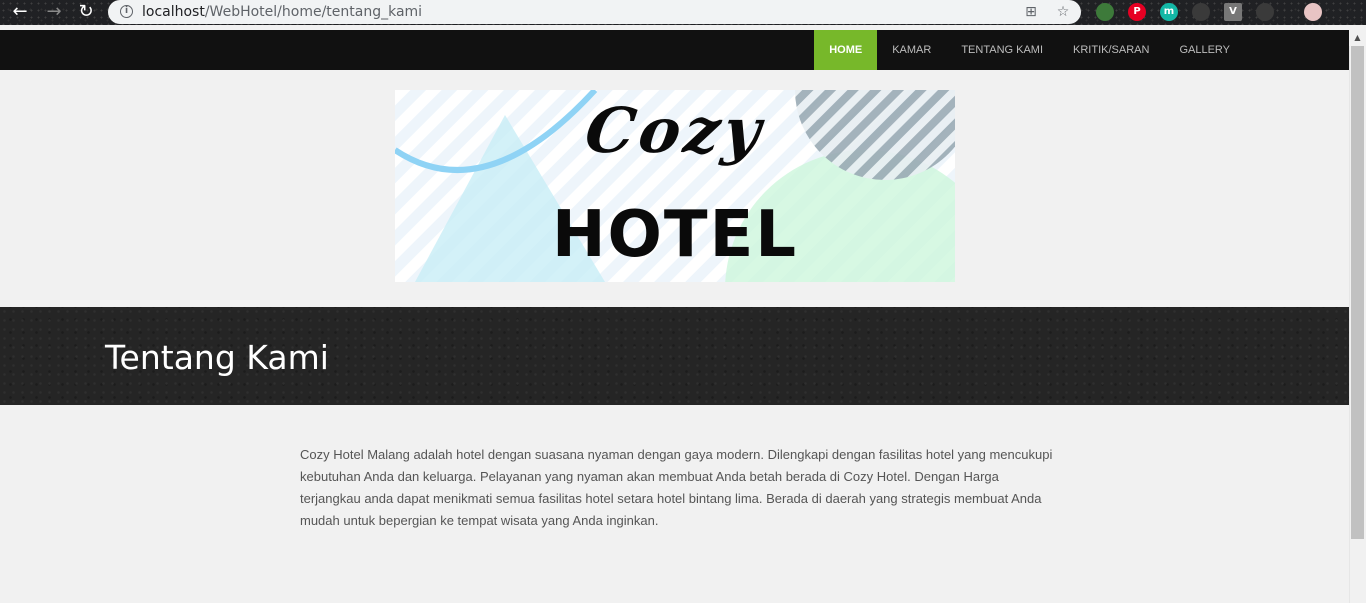  I want to click on star-icon: ☆, so click(1063, 12).